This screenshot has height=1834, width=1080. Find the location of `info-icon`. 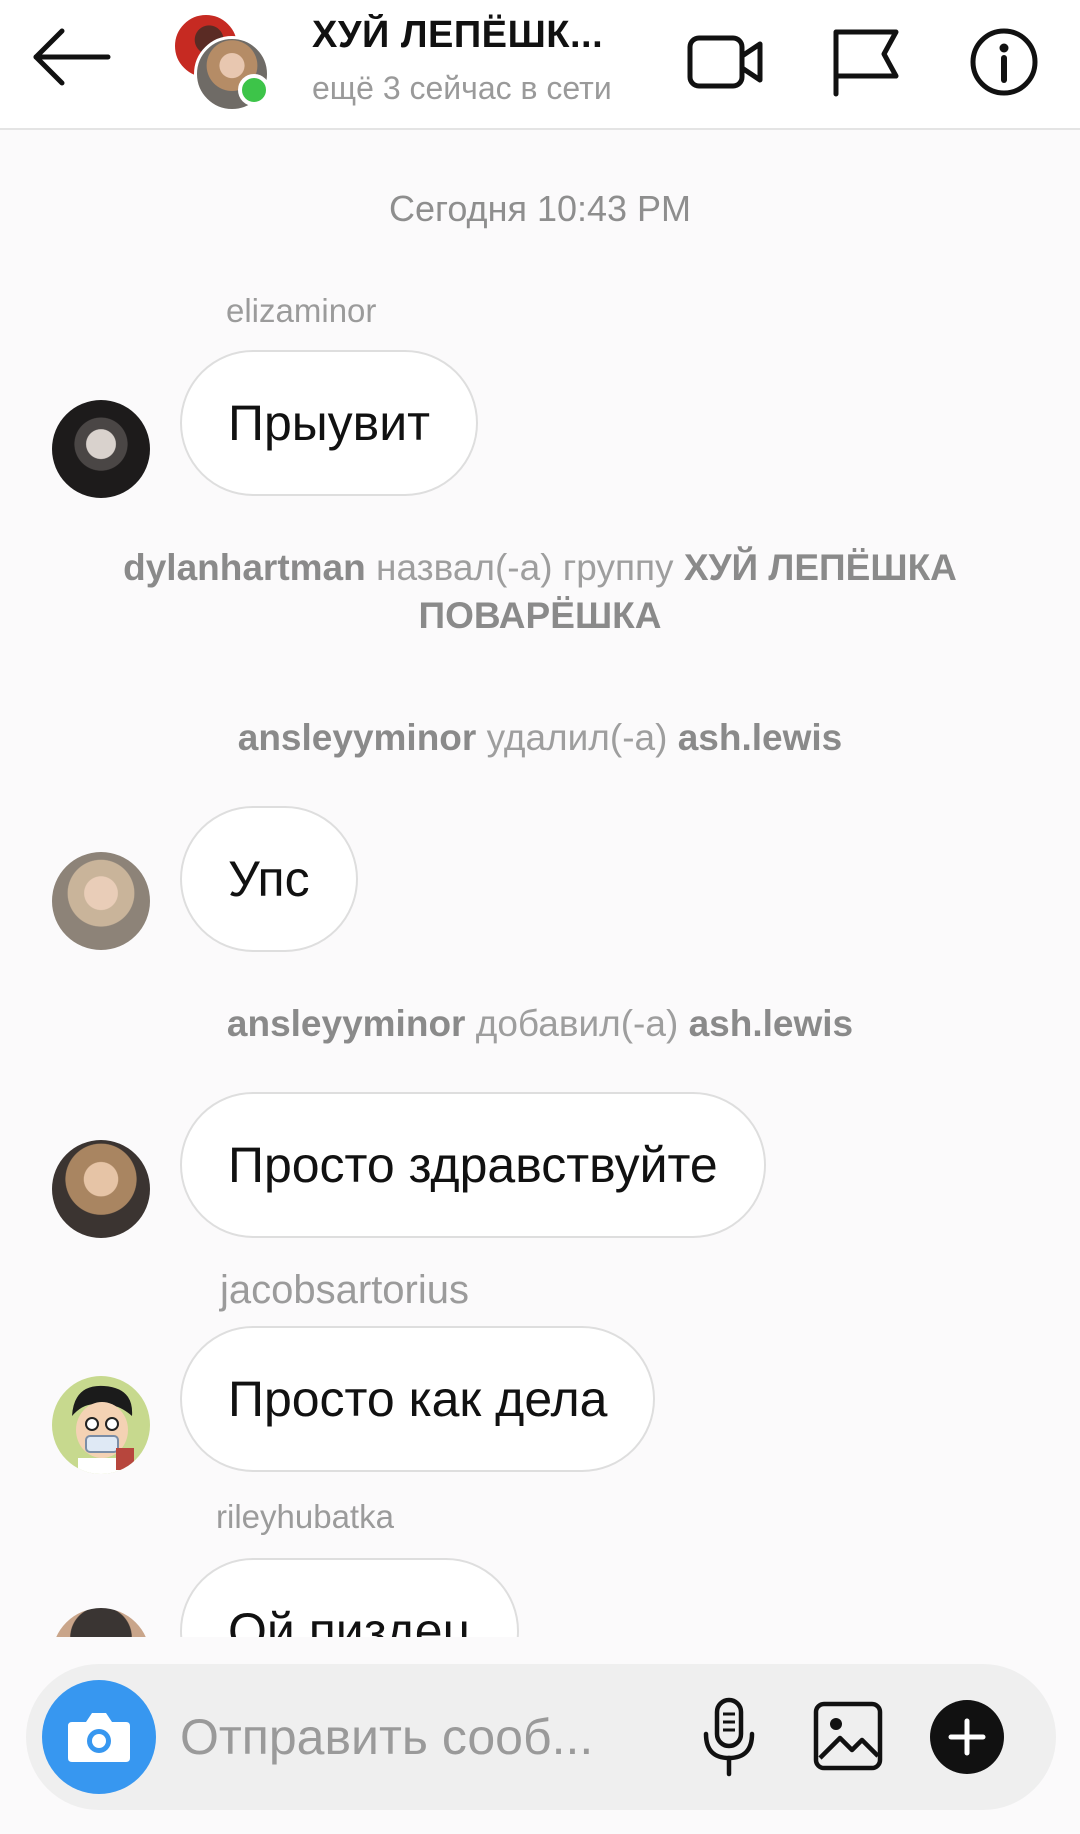

info-icon is located at coordinates (1004, 62).